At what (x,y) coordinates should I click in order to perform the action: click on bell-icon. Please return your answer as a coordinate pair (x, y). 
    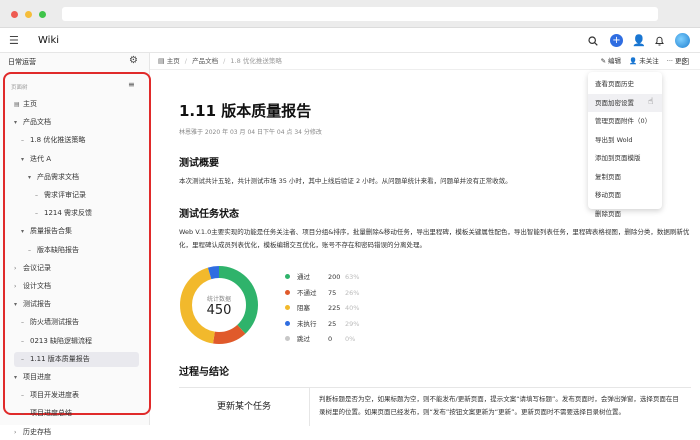
    Looking at the image, I should click on (659, 40).